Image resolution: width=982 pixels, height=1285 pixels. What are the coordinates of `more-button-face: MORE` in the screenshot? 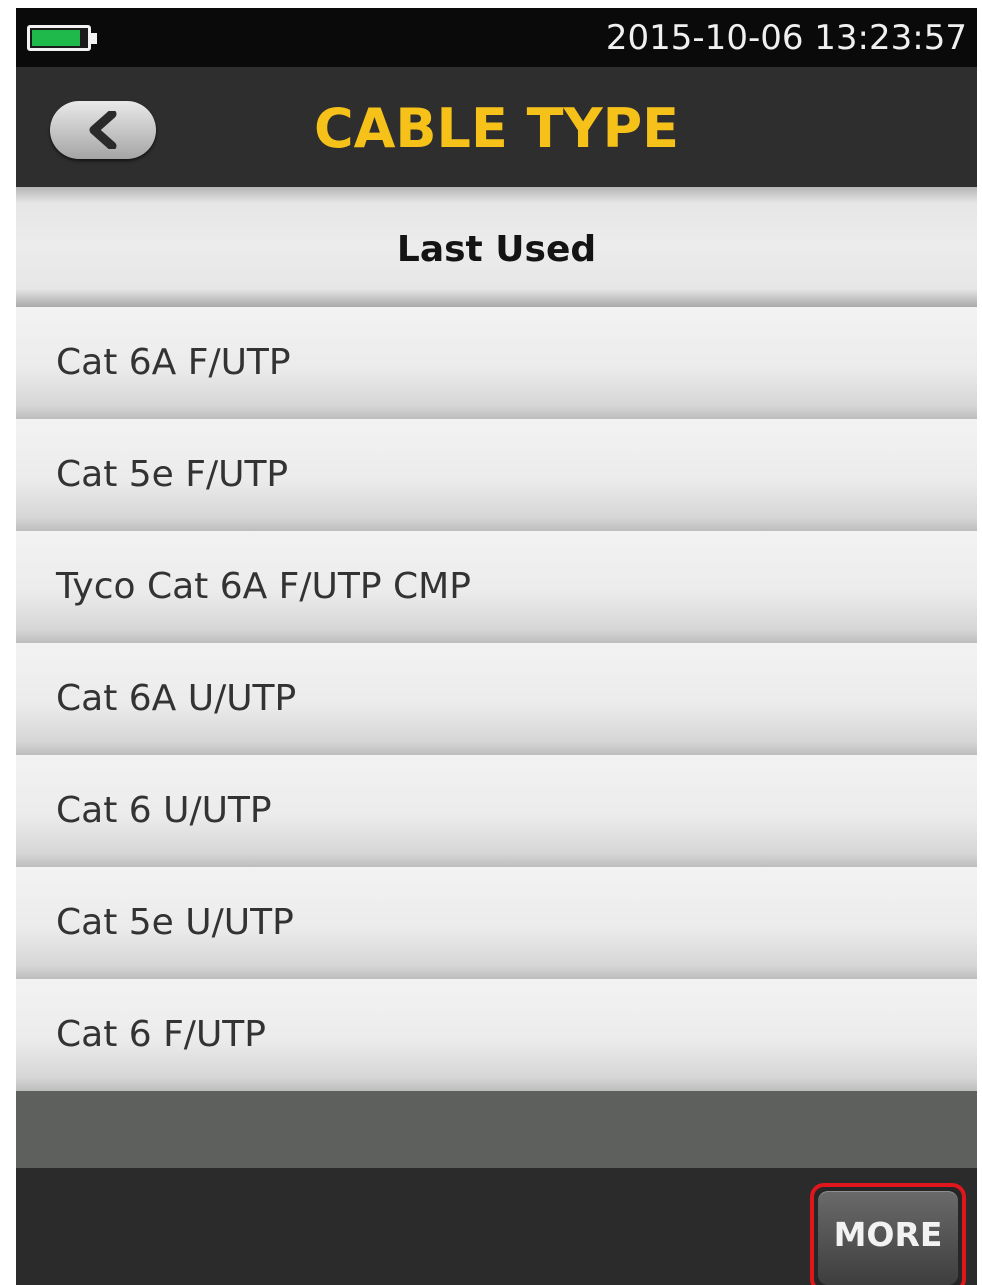 It's located at (888, 1238).